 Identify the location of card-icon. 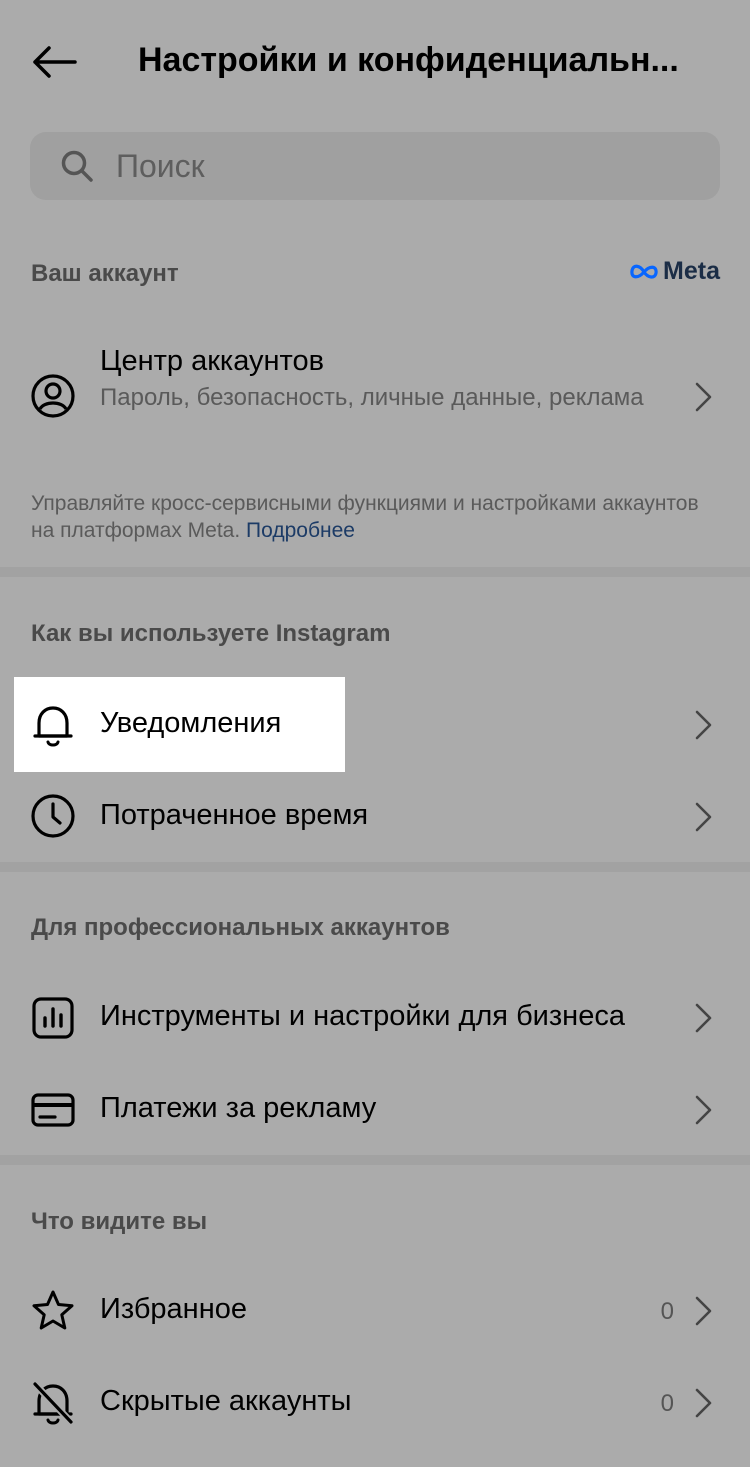
(53, 1110).